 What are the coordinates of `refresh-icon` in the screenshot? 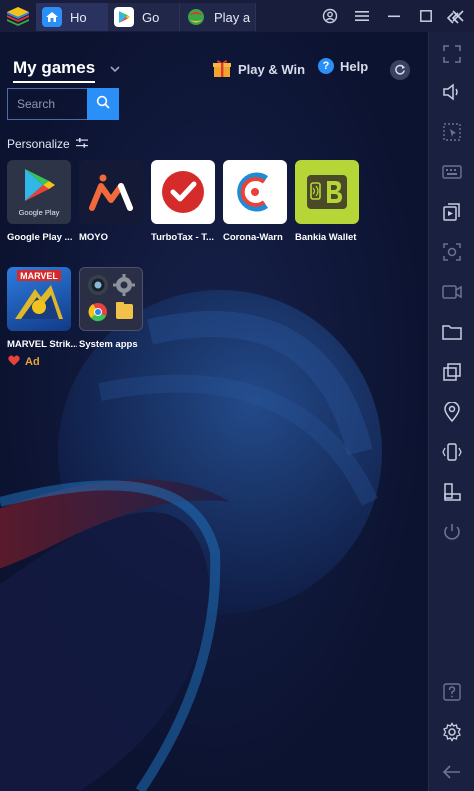 It's located at (400, 70).